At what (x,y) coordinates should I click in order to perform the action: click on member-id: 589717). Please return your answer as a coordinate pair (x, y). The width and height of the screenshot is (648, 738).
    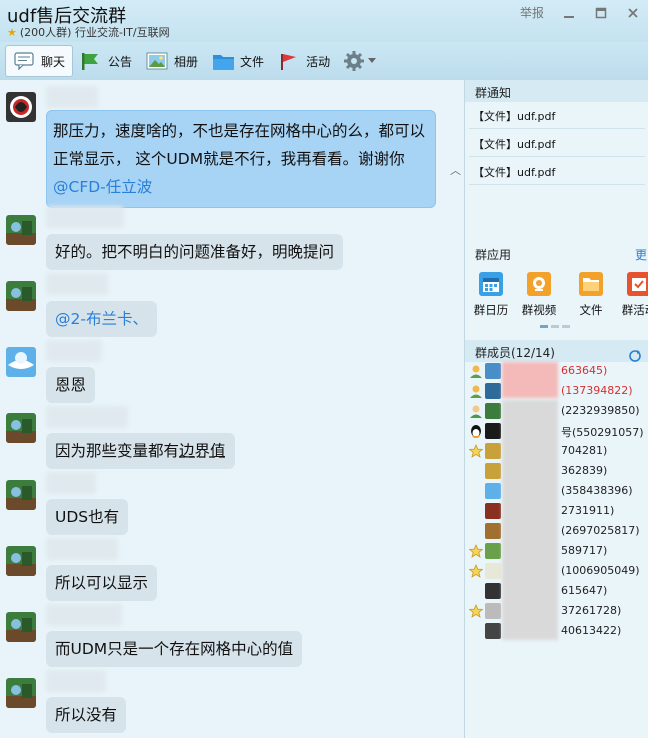
    Looking at the image, I should click on (584, 550).